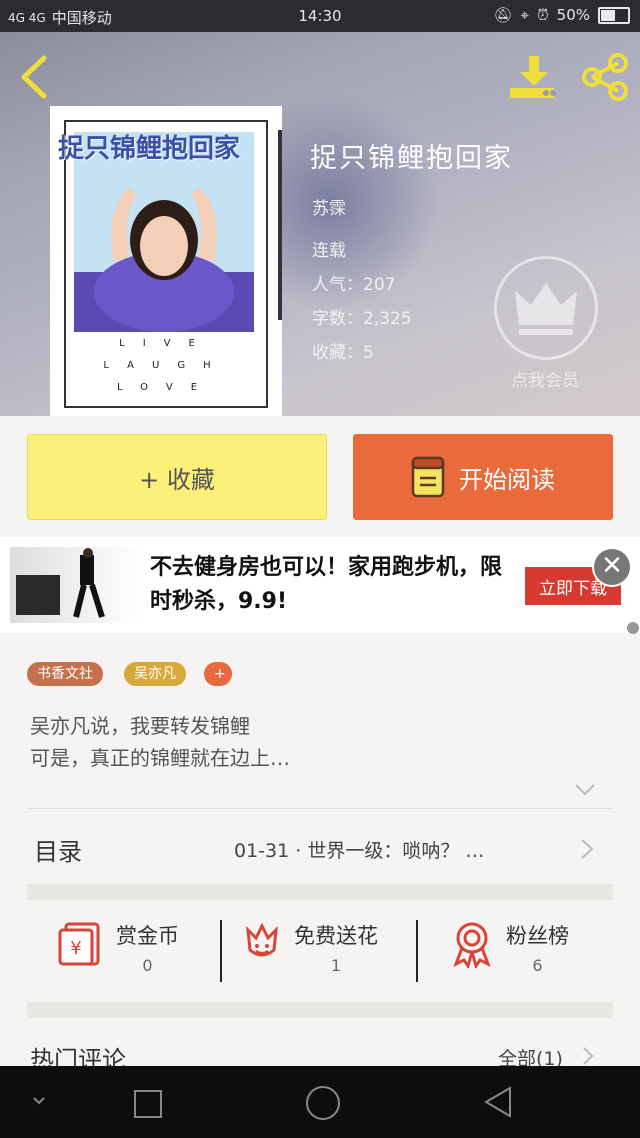  What do you see at coordinates (166, 343) in the screenshot?
I see `cover-word-live: LIVE` at bounding box center [166, 343].